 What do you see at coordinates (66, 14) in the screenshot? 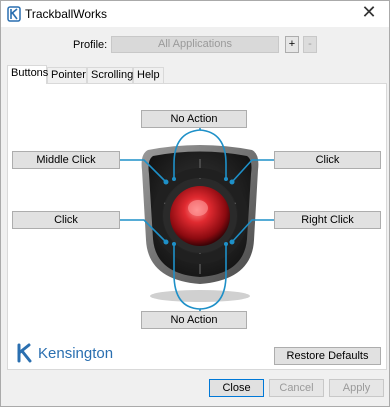
I see `window-title: TrackballWorks` at bounding box center [66, 14].